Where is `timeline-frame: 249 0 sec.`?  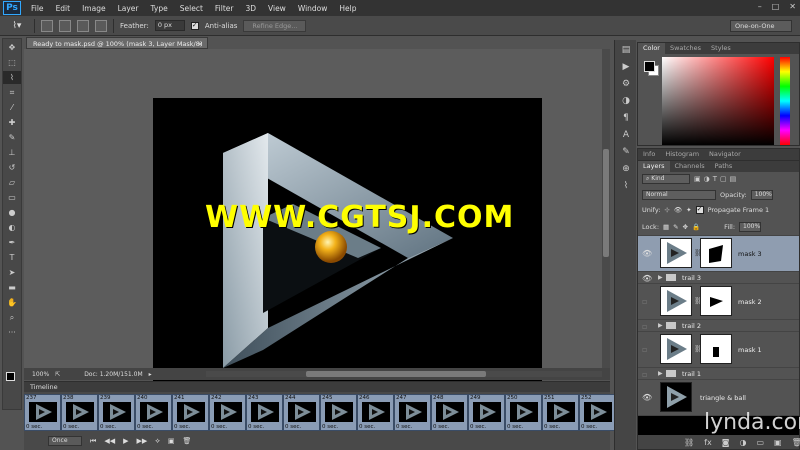
timeline-frame: 249 0 sec. is located at coordinates (486, 412).